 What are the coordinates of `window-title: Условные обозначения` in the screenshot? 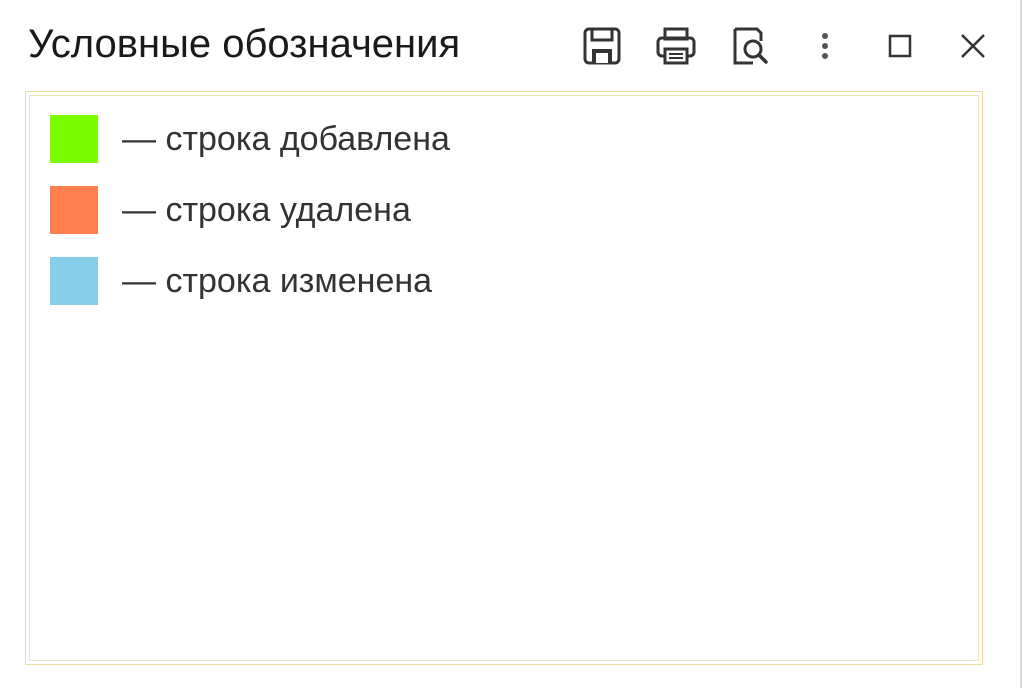 It's located at (244, 44).